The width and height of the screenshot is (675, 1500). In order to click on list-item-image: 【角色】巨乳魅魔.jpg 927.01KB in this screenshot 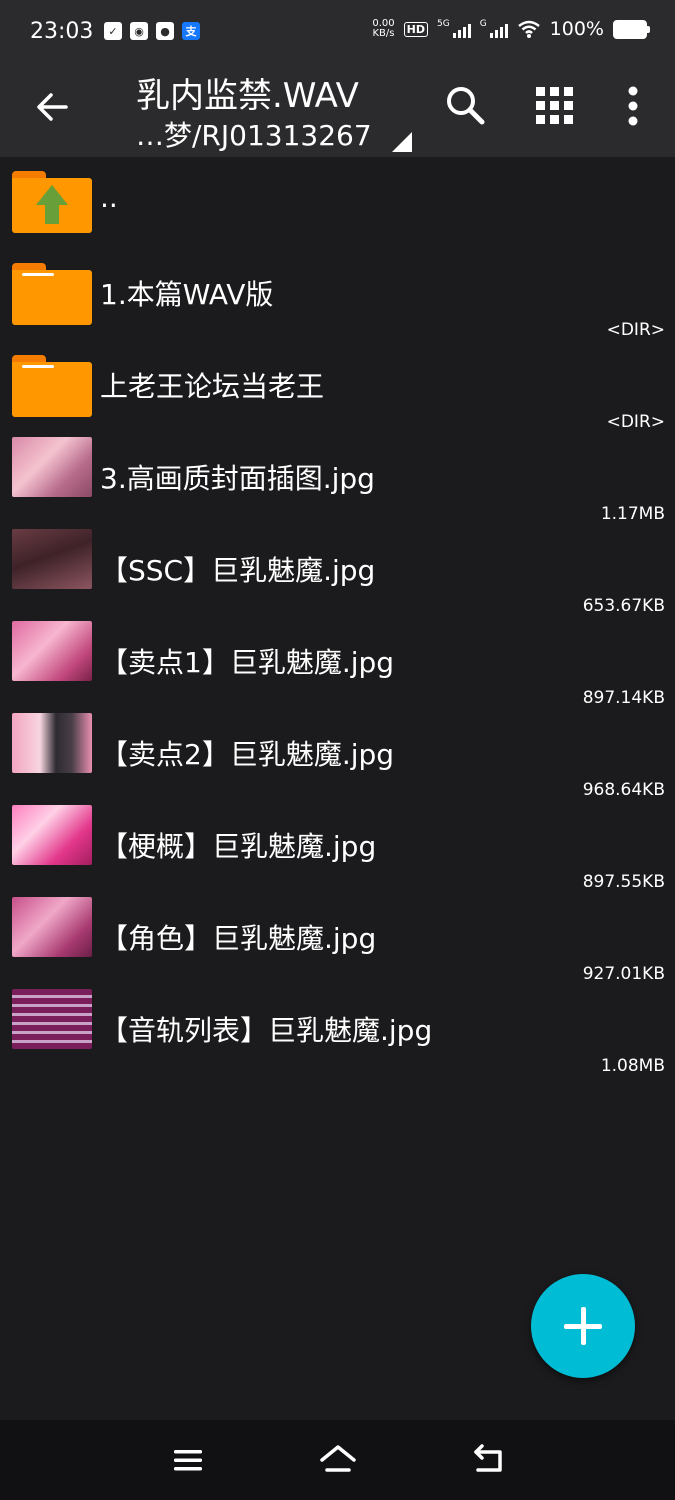, I will do `click(337, 939)`.